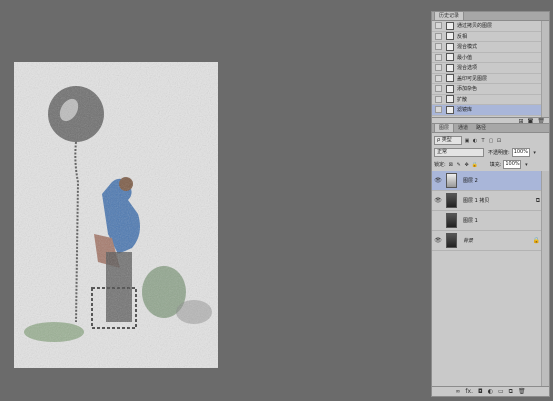  I want to click on link-layers-icon: ∞, so click(457, 391).